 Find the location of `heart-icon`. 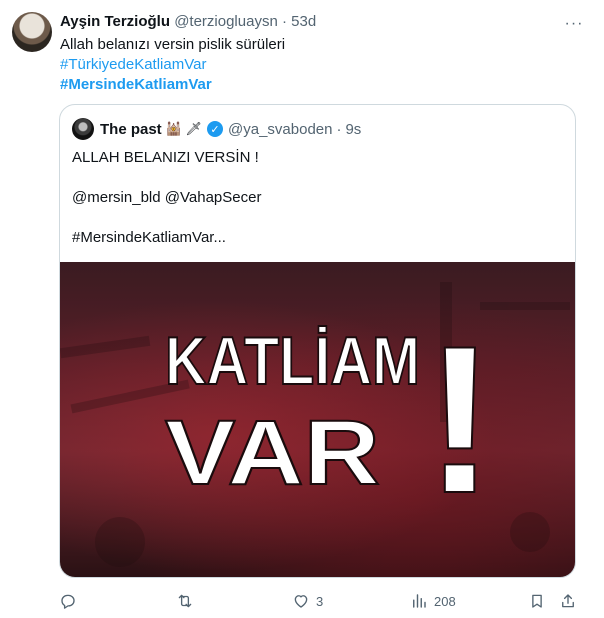

heart-icon is located at coordinates (301, 601).